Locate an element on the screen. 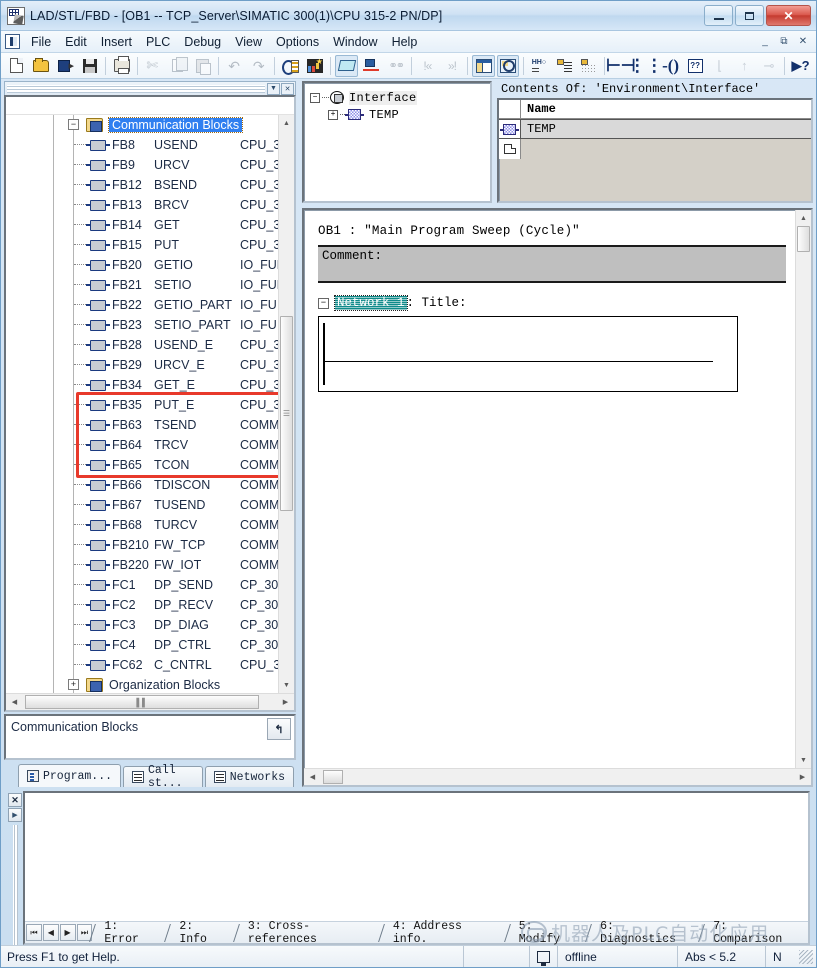  nav-first-icon: !« is located at coordinates (427, 66).